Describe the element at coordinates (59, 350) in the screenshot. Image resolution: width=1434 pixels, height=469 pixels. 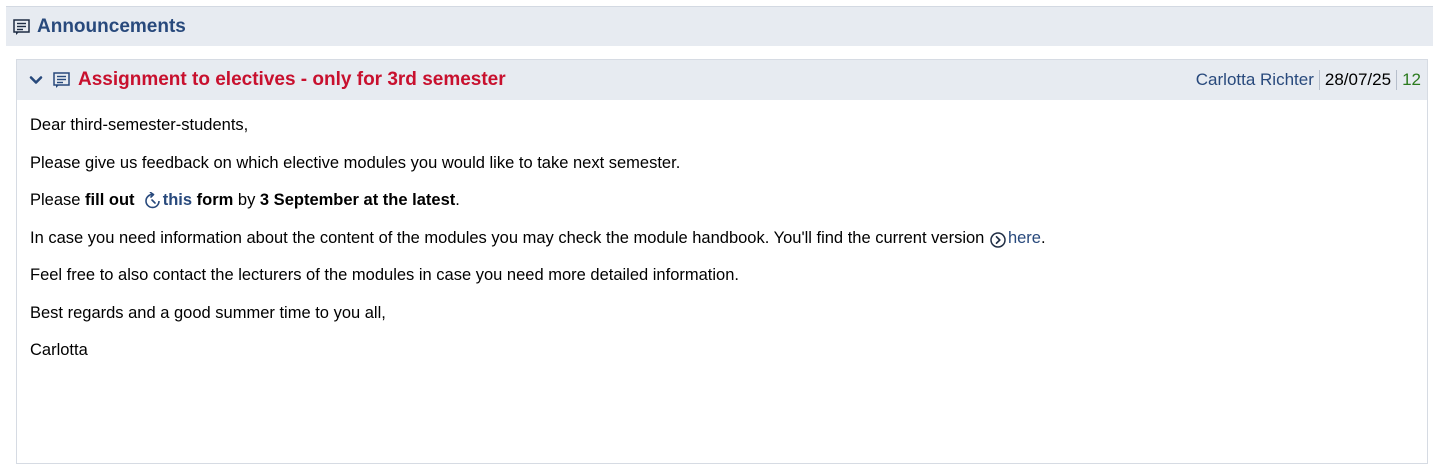
I see `signature-text: Carlotta` at that location.